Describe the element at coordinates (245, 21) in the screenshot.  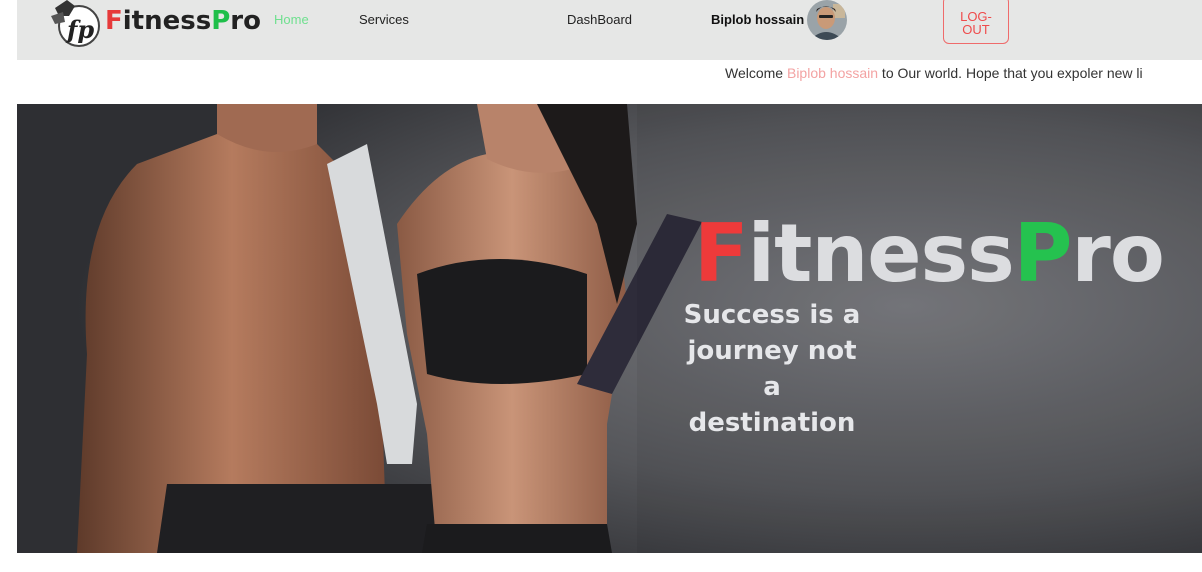
I see `brand-last: ro` at that location.